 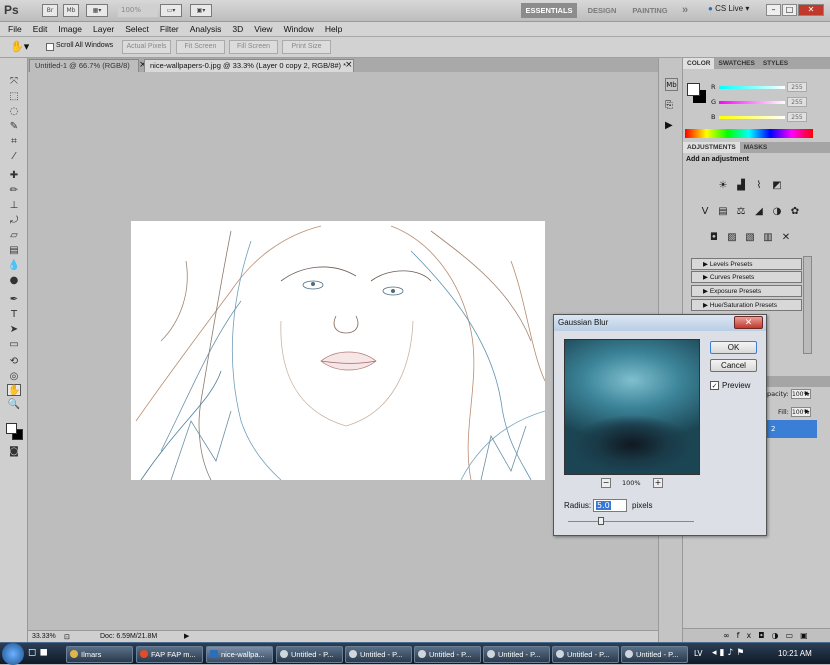 I want to click on tab-color: COLOR, so click(x=699, y=63).